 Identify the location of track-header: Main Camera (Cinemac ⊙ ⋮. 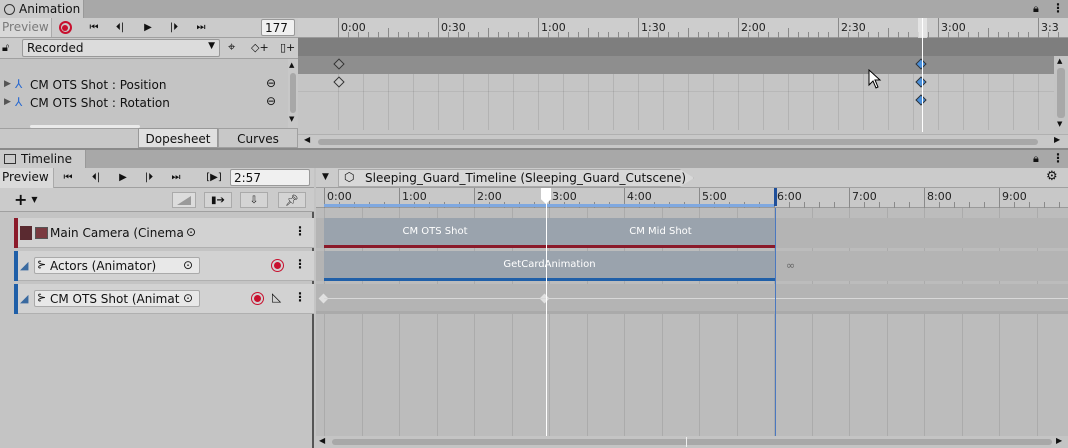
(164, 233).